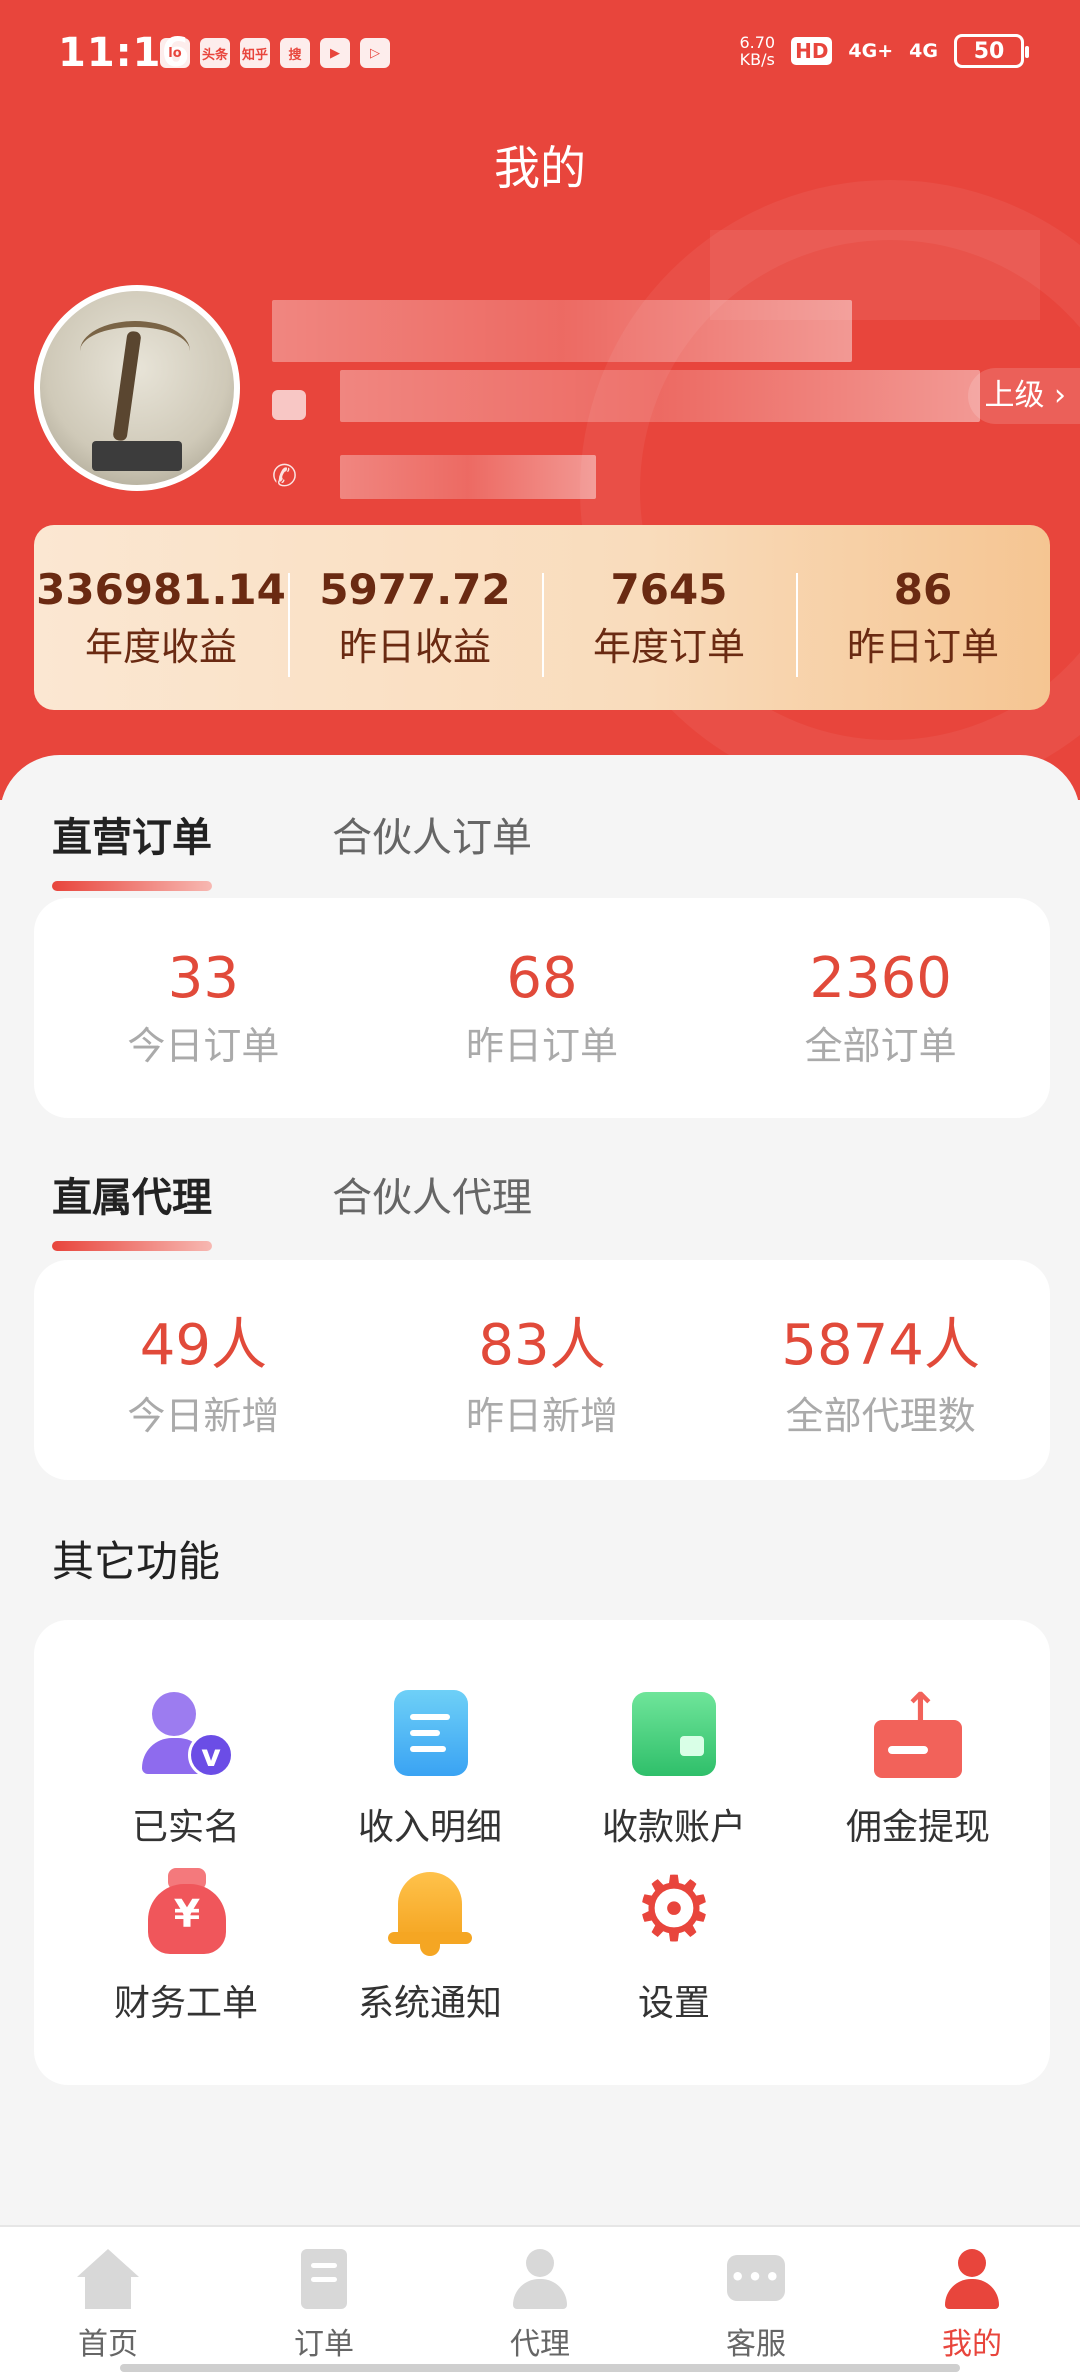 This screenshot has width=1080, height=2376. I want to click on withdraw-icon: ↑, so click(918, 1734).